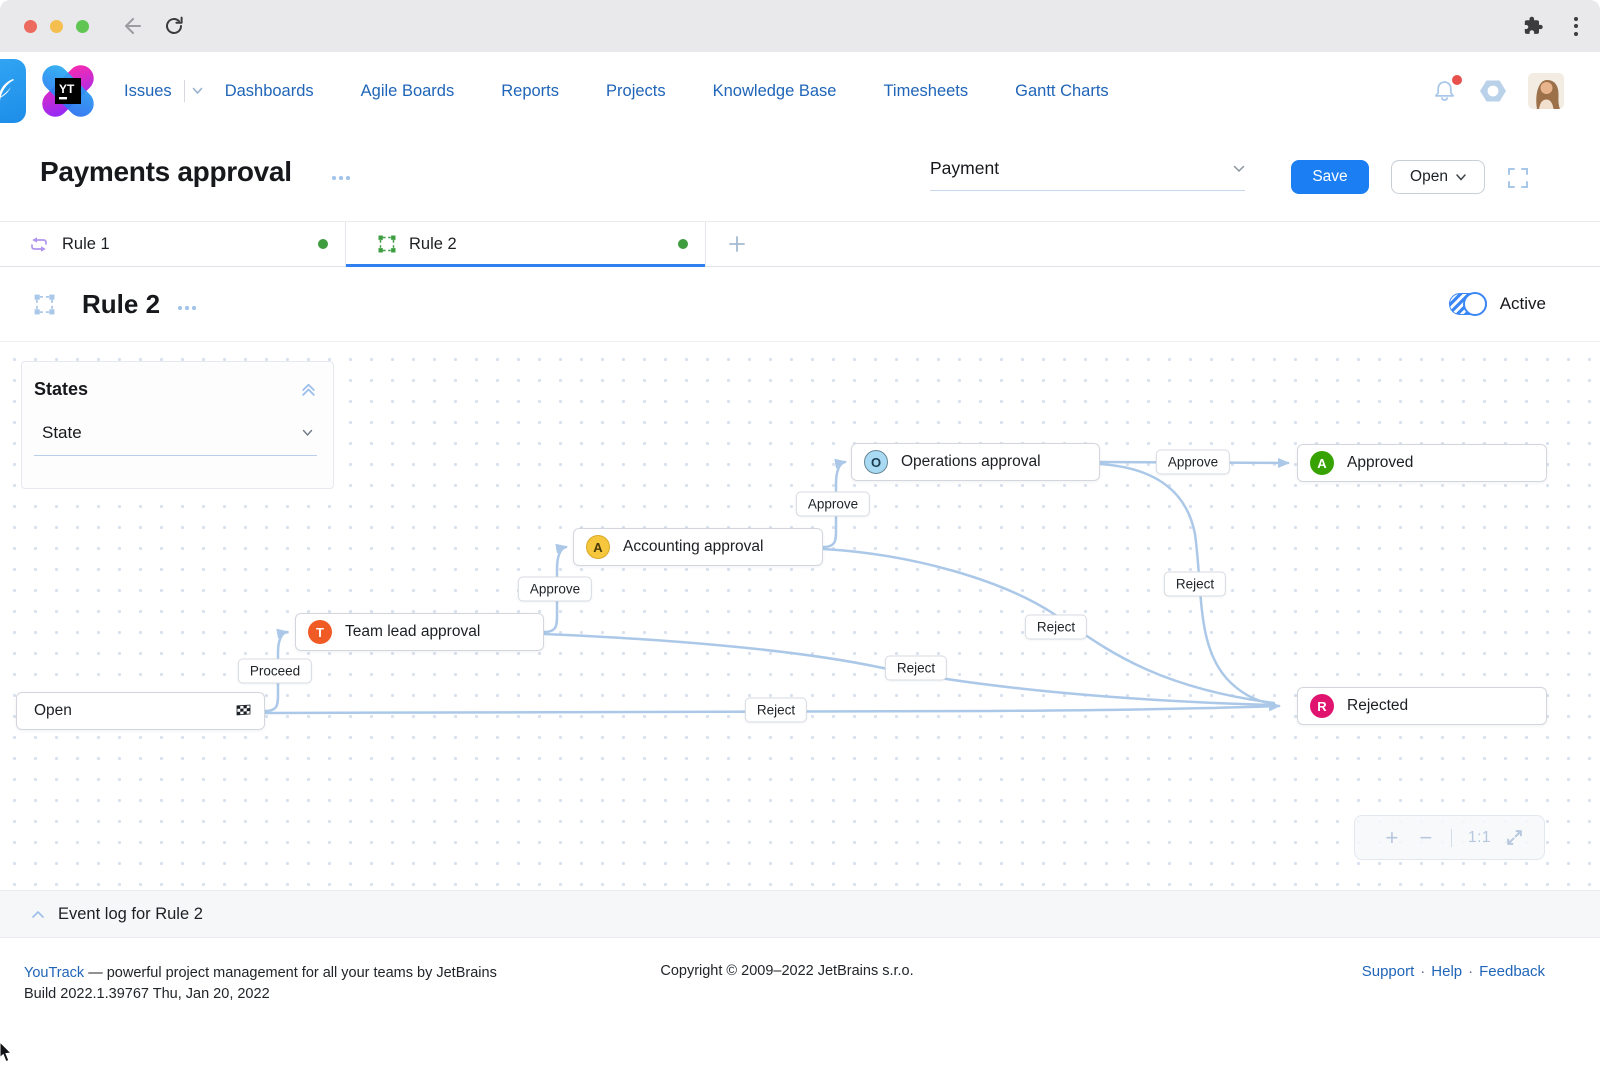  What do you see at coordinates (1474, 304) in the screenshot?
I see `toggle-knob` at bounding box center [1474, 304].